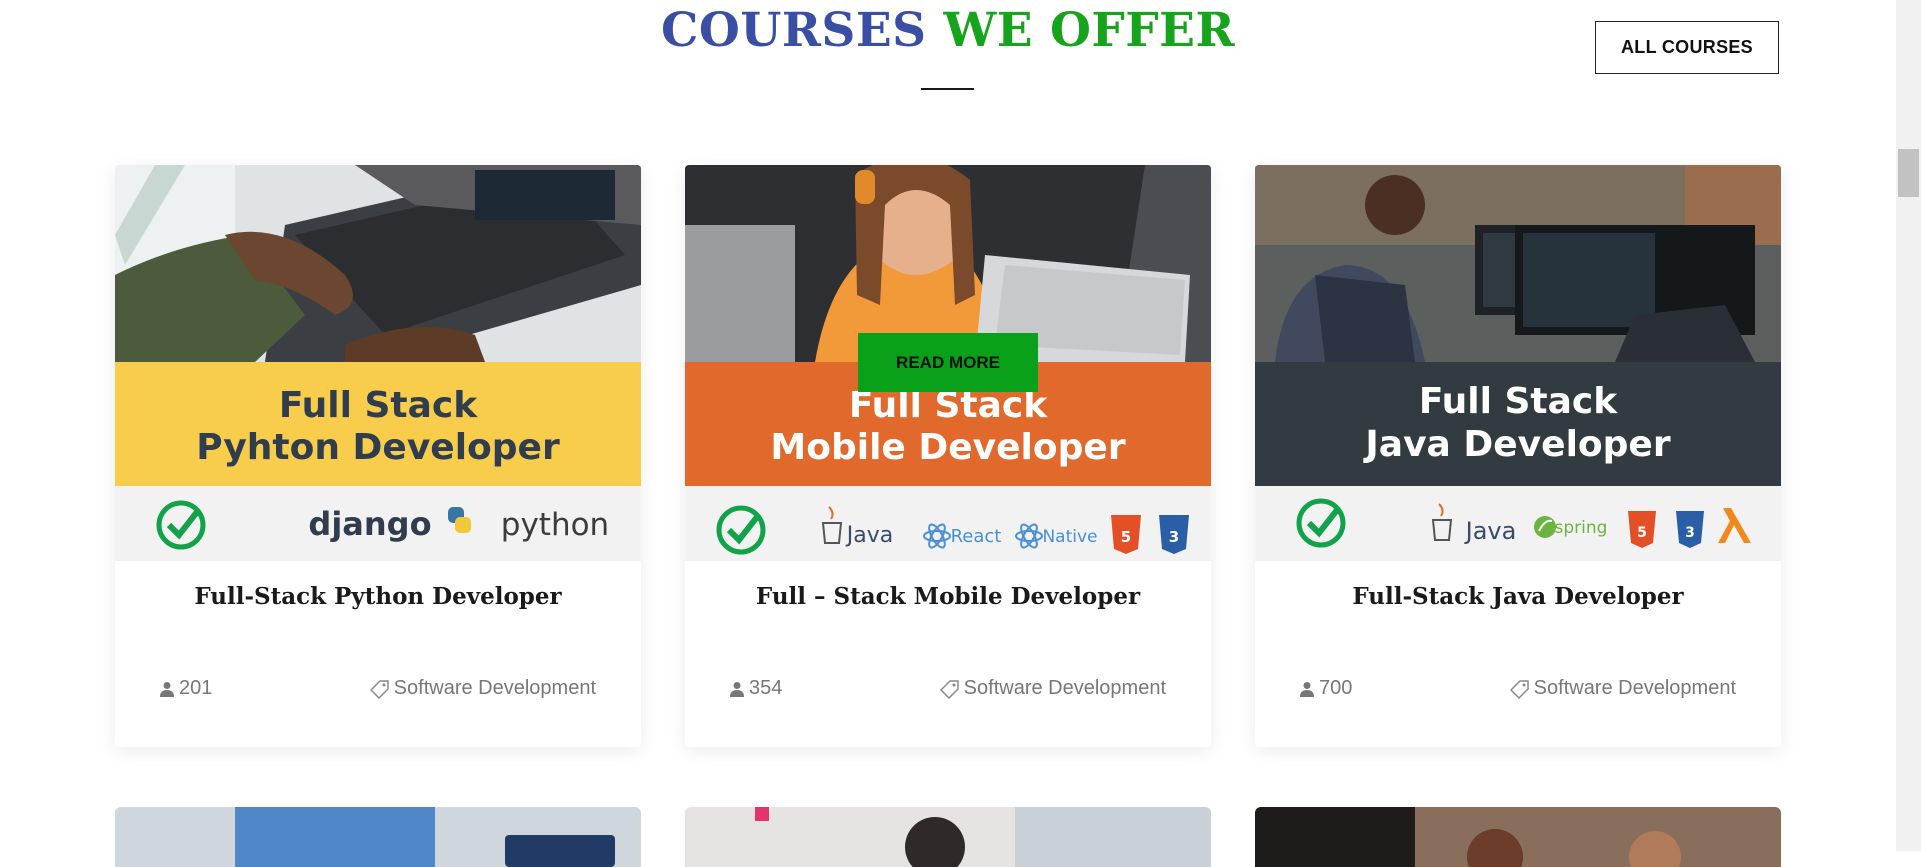 The image size is (1921, 867). What do you see at coordinates (378, 447) in the screenshot?
I see `banner-line2-python: Pyhton Developer` at bounding box center [378, 447].